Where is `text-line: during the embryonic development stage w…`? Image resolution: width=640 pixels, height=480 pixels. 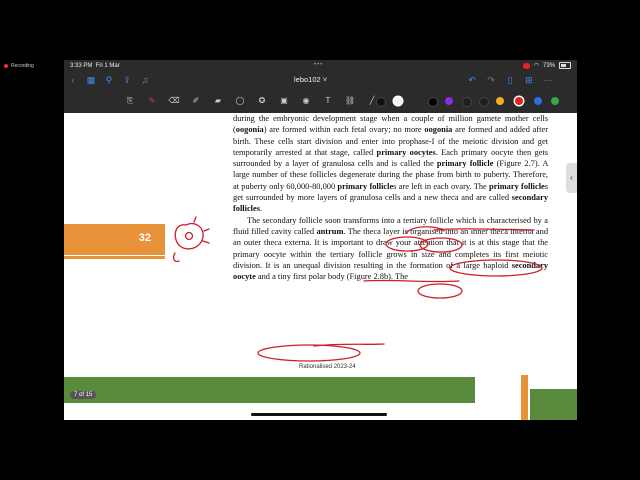 text-line: during the embryonic development stage w… is located at coordinates (367, 118).